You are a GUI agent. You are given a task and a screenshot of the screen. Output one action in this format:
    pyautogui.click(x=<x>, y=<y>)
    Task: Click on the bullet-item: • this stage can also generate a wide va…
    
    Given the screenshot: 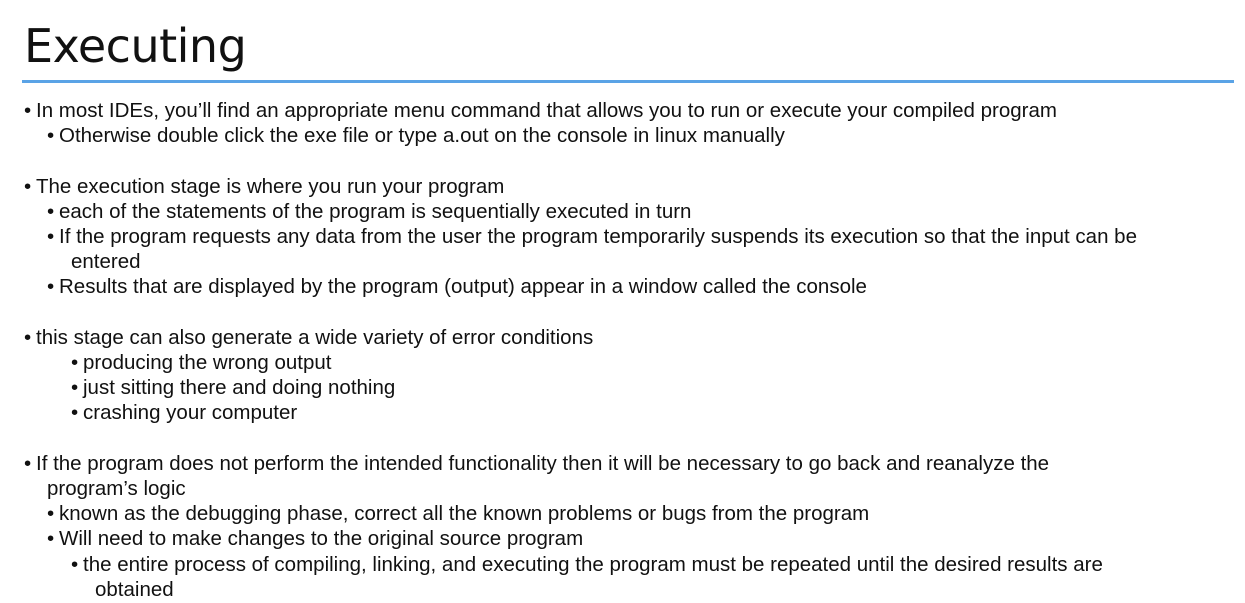 What is the action you would take?
    pyautogui.click(x=622, y=337)
    